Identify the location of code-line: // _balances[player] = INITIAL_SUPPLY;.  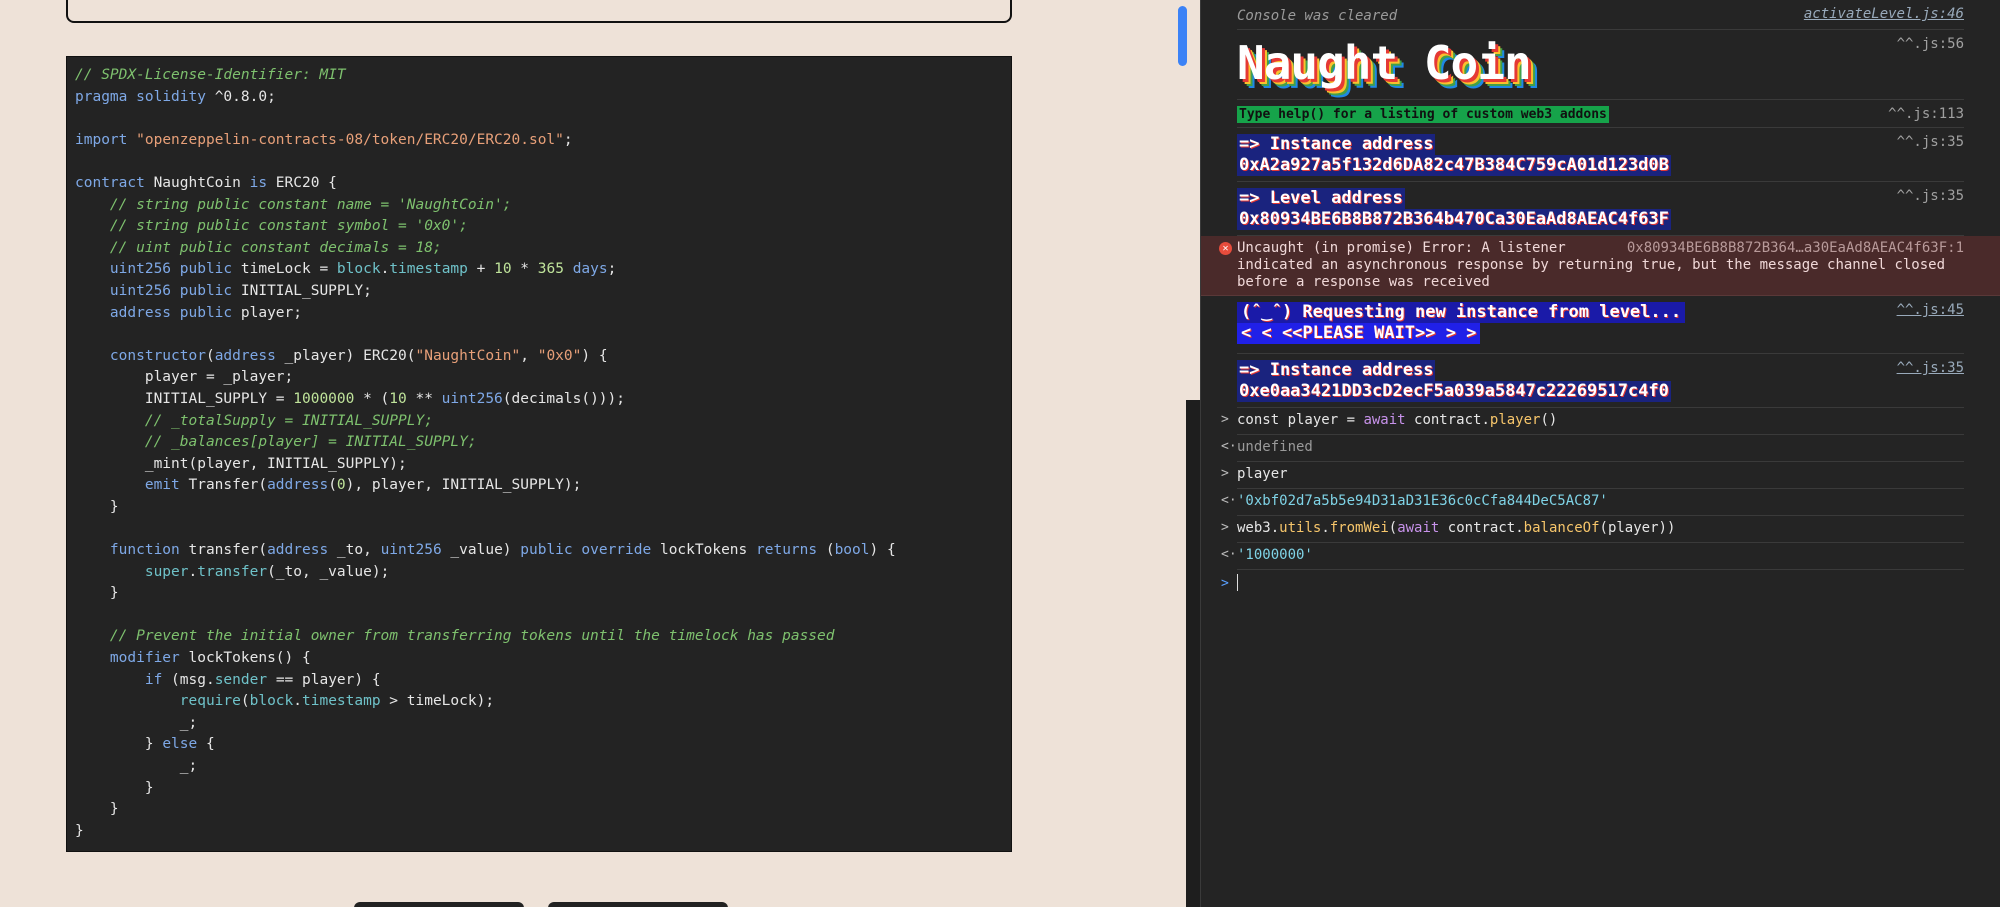
(543, 443).